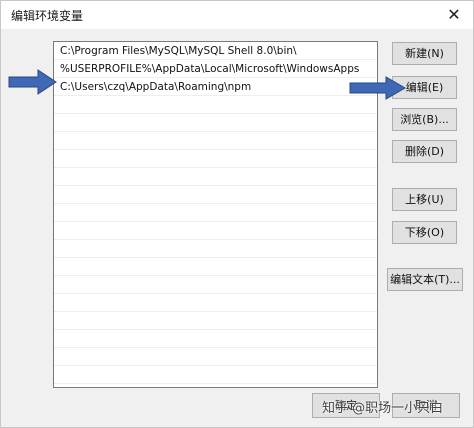  I want to click on move-down-button: 下移(O), so click(424, 232).